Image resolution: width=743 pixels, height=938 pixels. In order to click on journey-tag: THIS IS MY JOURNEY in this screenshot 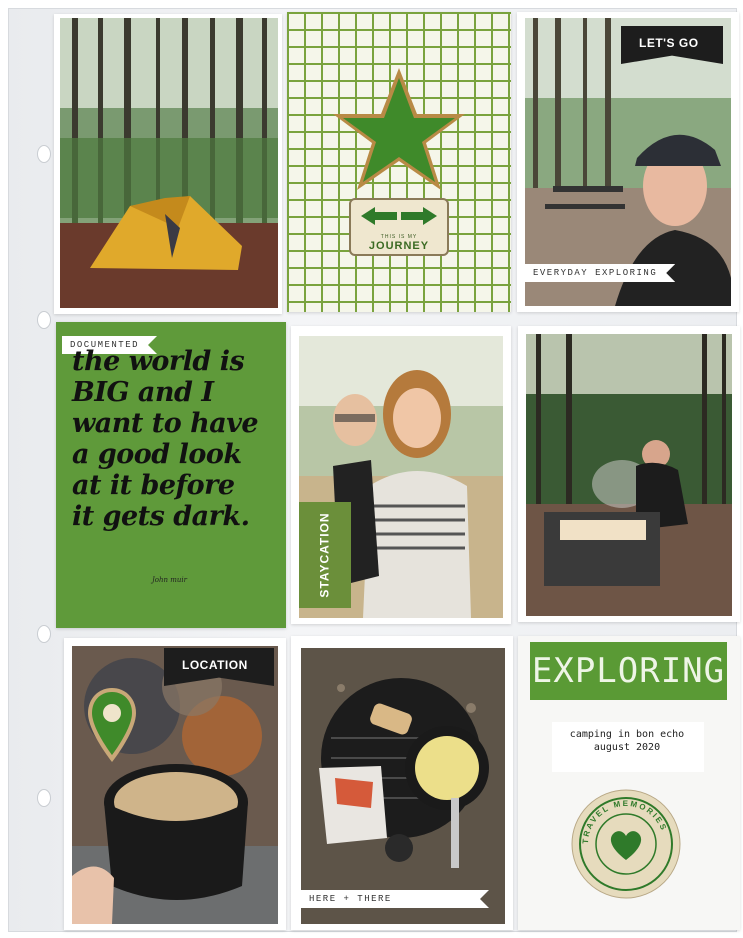, I will do `click(399, 227)`.